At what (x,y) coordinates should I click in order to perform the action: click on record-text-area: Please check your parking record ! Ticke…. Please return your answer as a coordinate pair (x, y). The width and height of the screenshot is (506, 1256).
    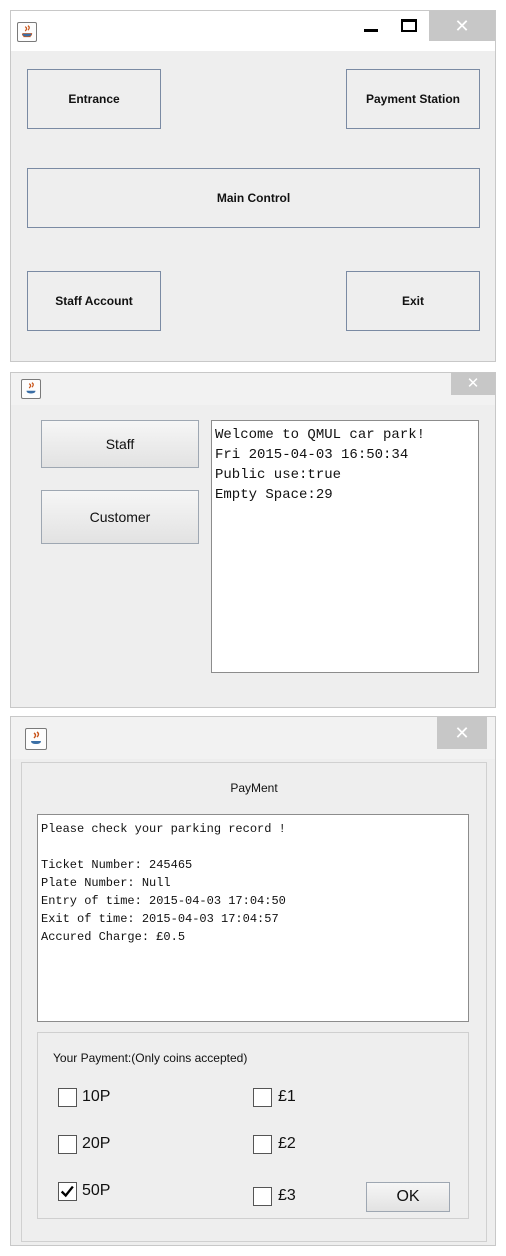
    Looking at the image, I should click on (253, 918).